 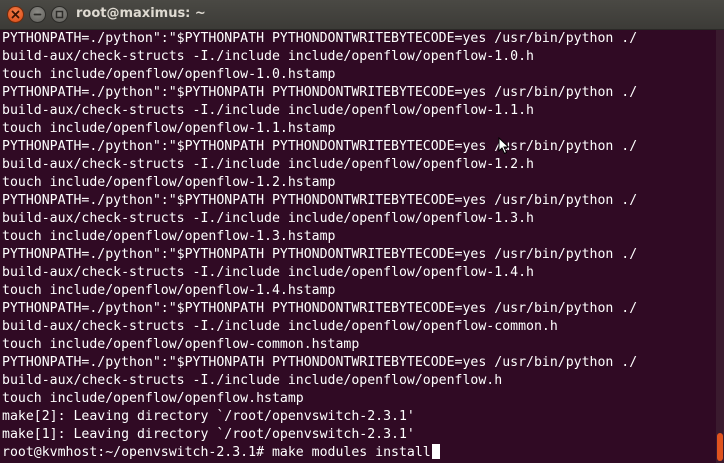 What do you see at coordinates (504, 148) in the screenshot?
I see `mouse-pointer-icon` at bounding box center [504, 148].